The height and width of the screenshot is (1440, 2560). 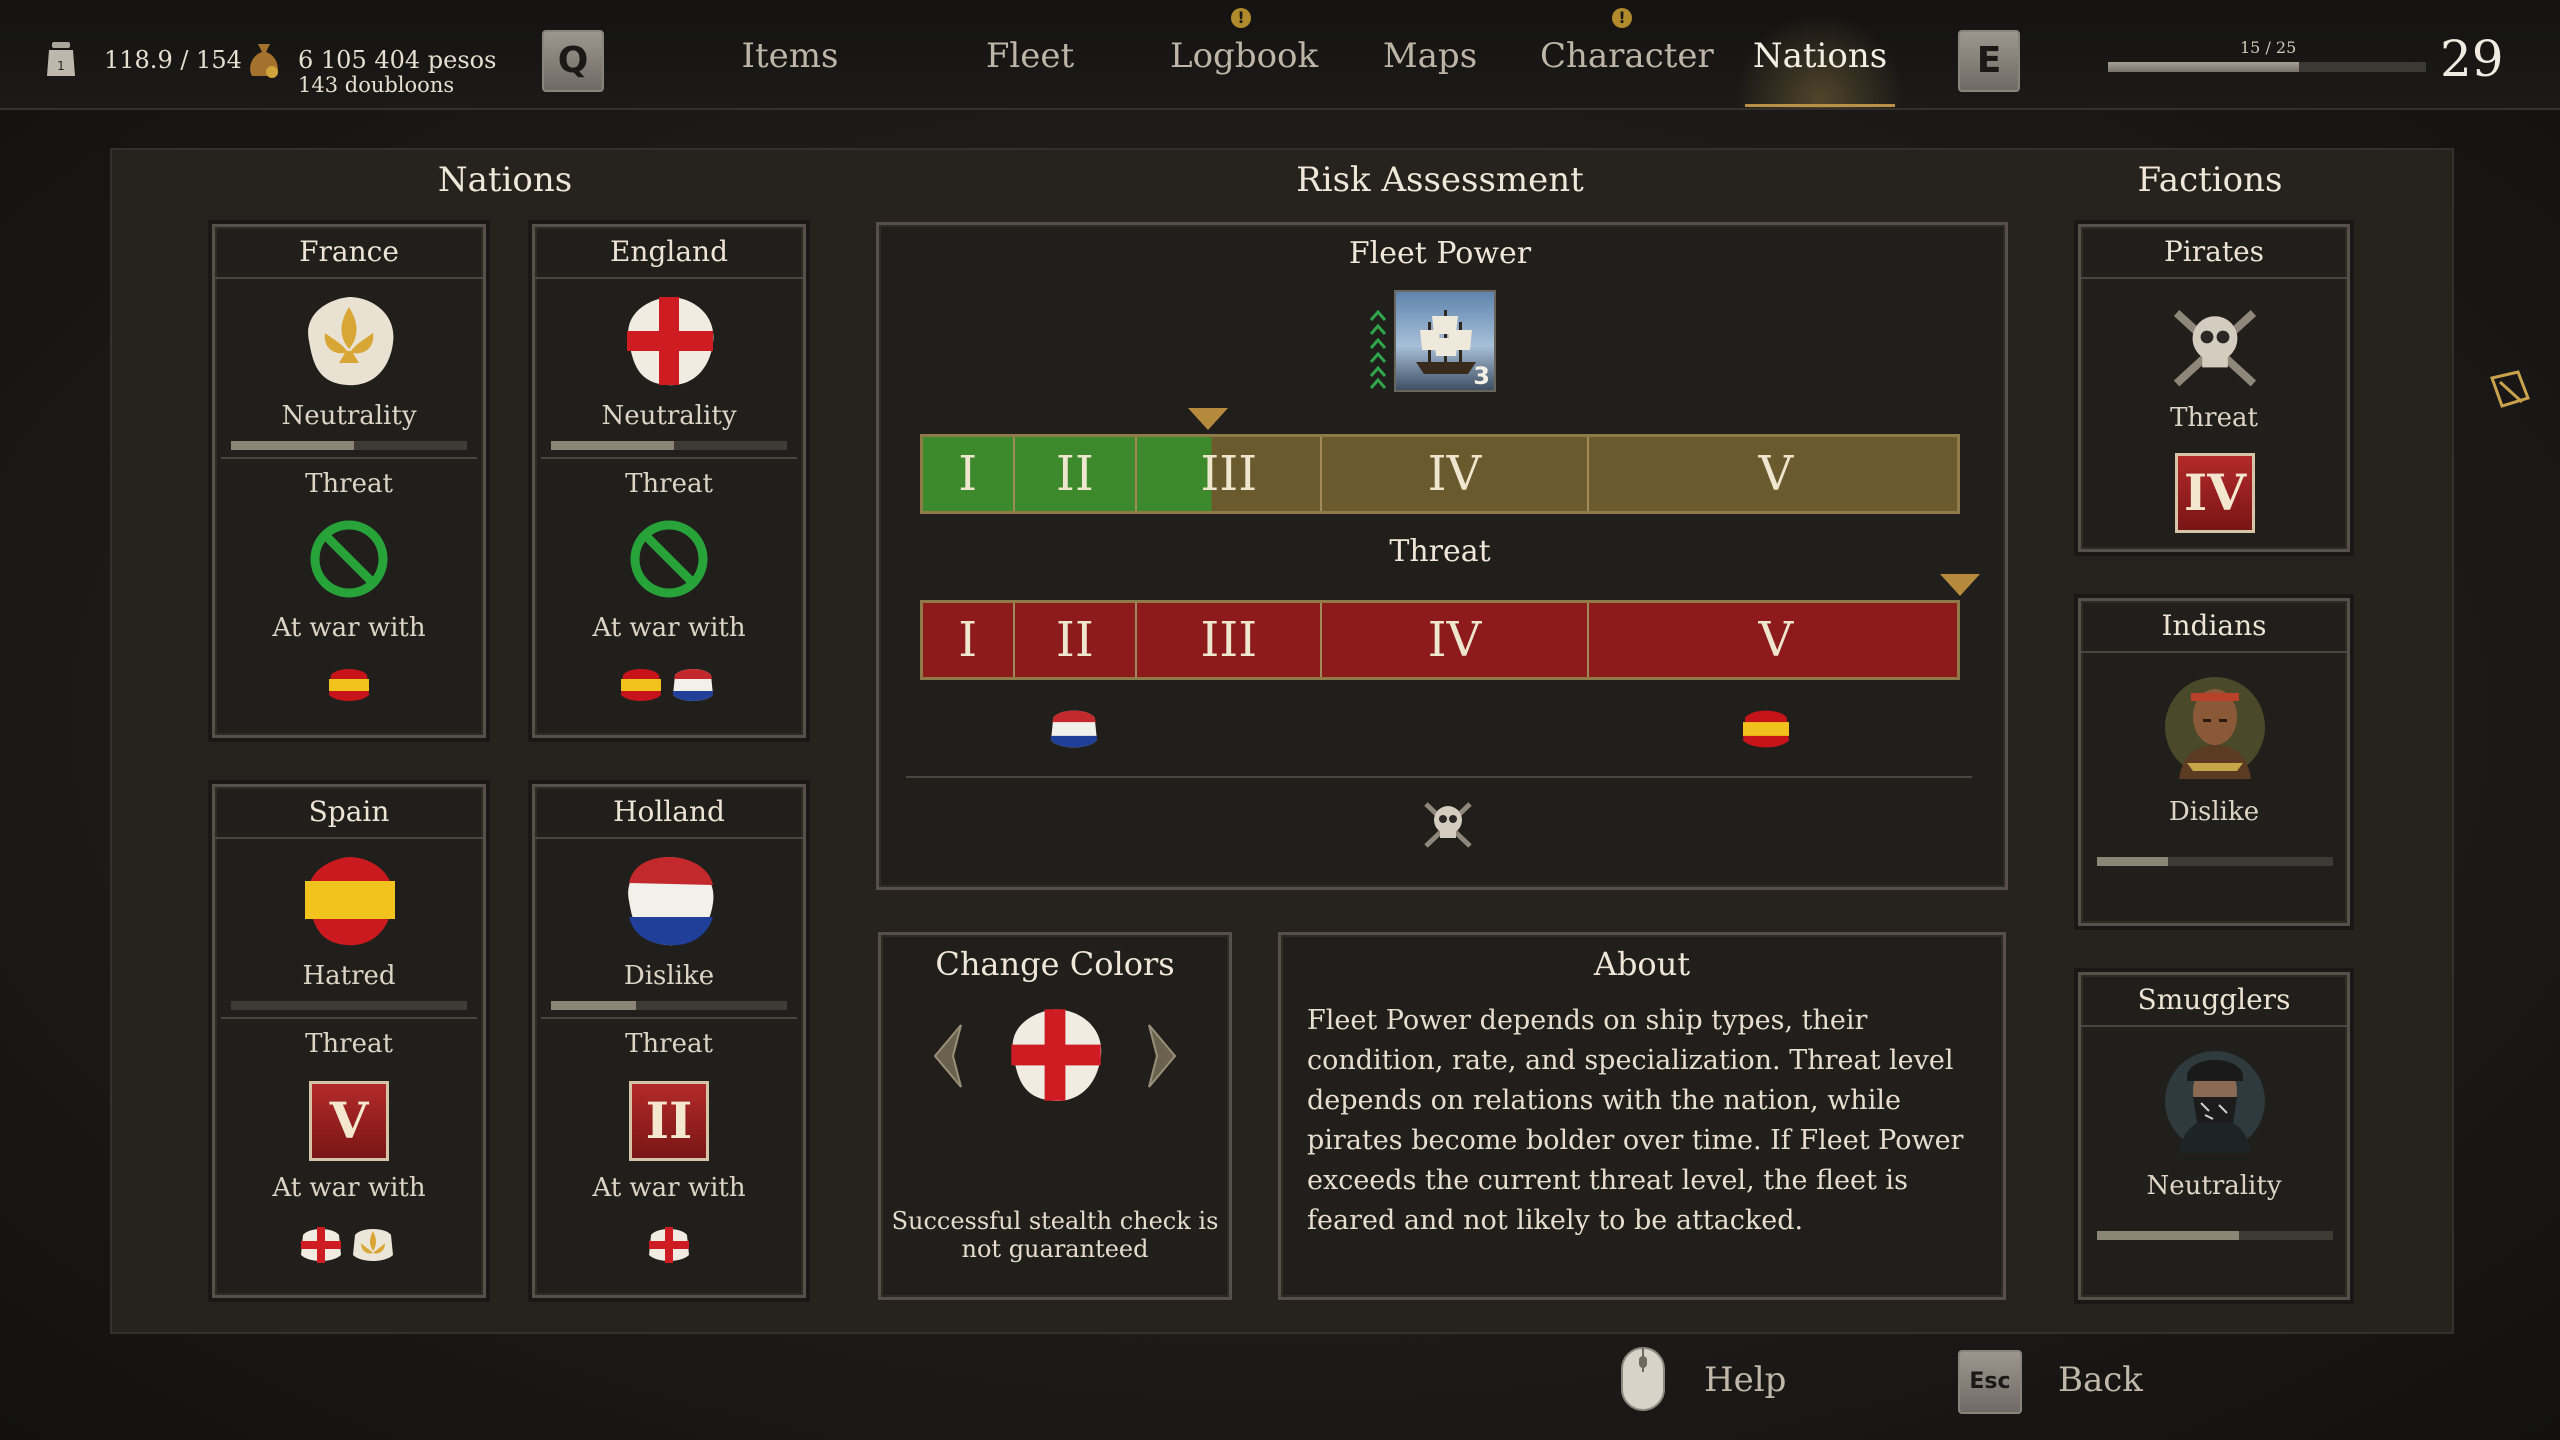 I want to click on card-header: Pirates, so click(x=2214, y=253).